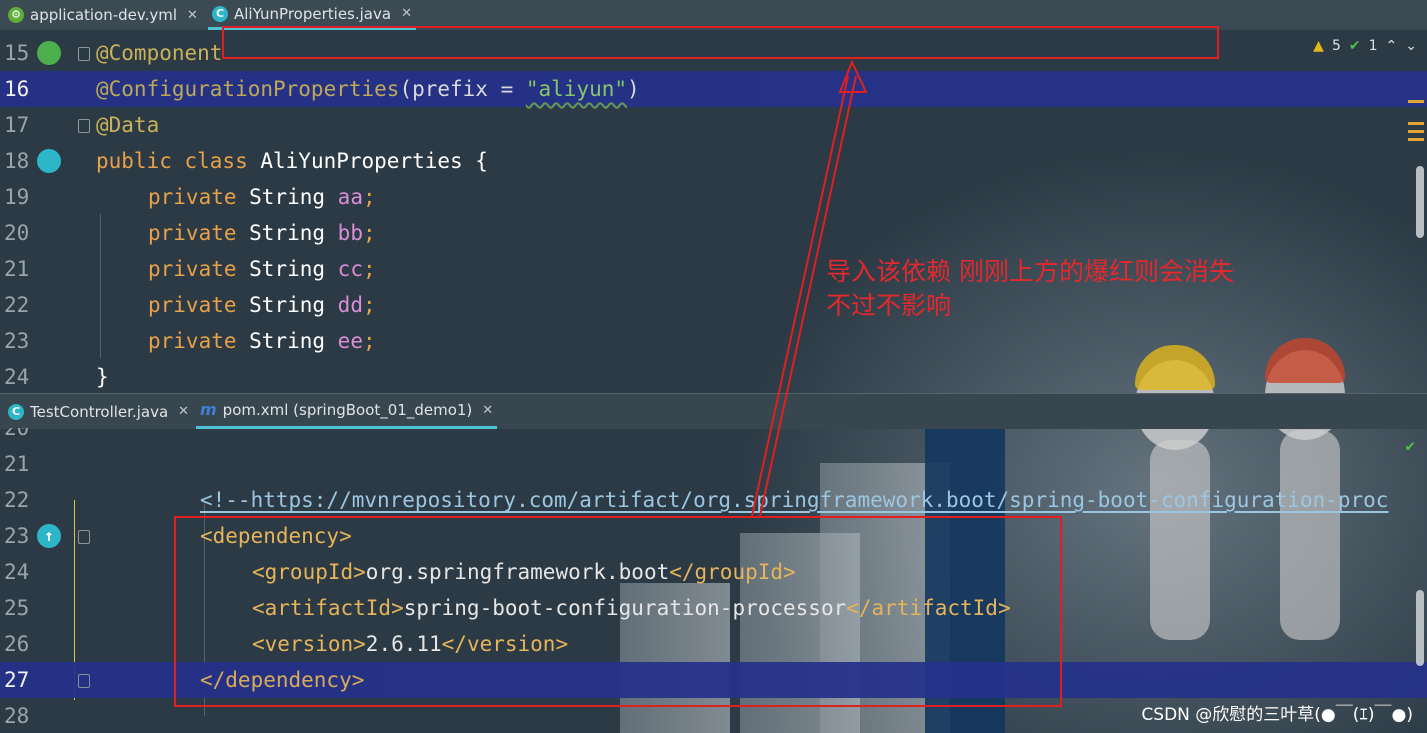 Image resolution: width=1427 pixels, height=733 pixels. I want to click on annotation-note-line: 导入该依赖 刚刚上方的爆红则会消失, so click(1030, 271).